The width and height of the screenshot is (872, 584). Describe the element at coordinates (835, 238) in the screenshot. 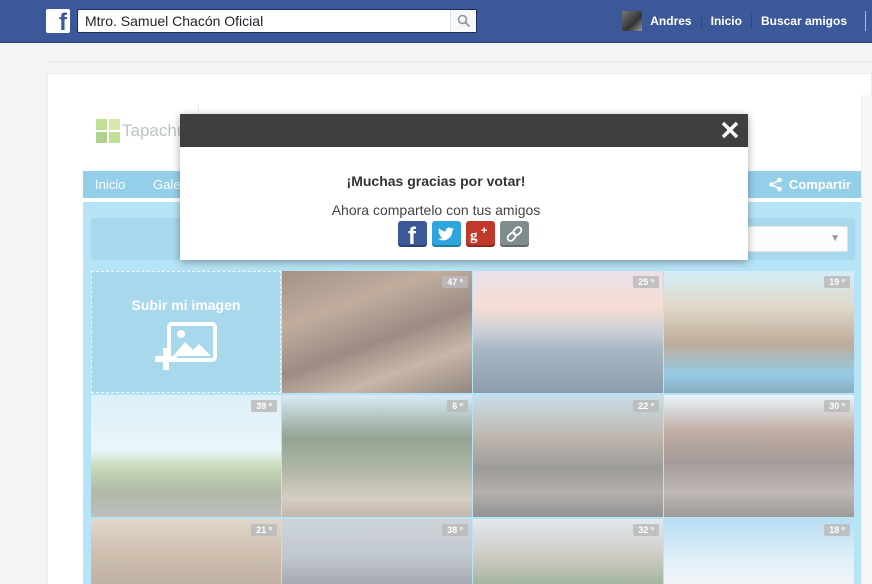

I see `chevron-down-icon: ▼` at that location.